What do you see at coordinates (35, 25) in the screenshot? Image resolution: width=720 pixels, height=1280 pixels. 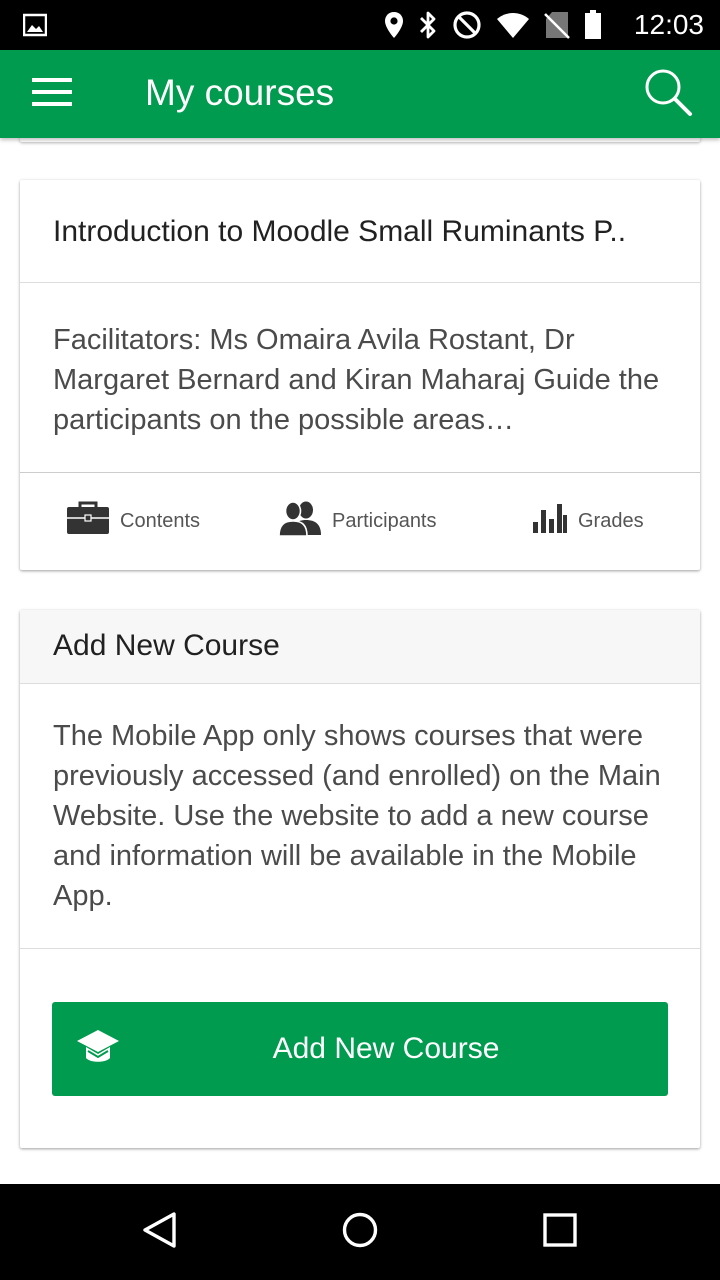 I see `image-icon` at bounding box center [35, 25].